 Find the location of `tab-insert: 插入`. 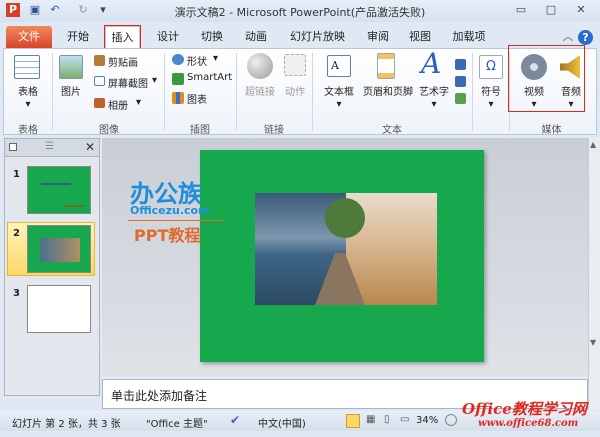

tab-insert: 插入 is located at coordinates (122, 37).